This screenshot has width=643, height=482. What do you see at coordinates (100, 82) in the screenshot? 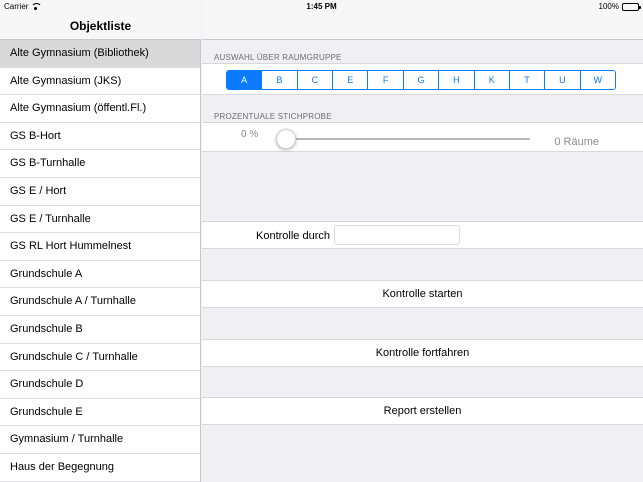
I see `object-list-item: Alte Gymnasium (JKS)` at bounding box center [100, 82].